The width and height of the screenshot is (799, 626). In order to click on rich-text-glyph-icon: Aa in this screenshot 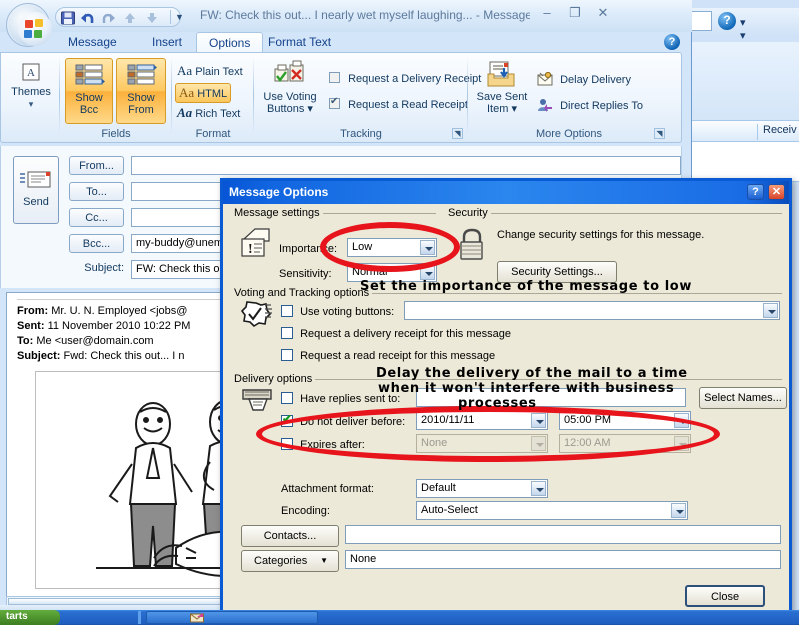, I will do `click(185, 112)`.